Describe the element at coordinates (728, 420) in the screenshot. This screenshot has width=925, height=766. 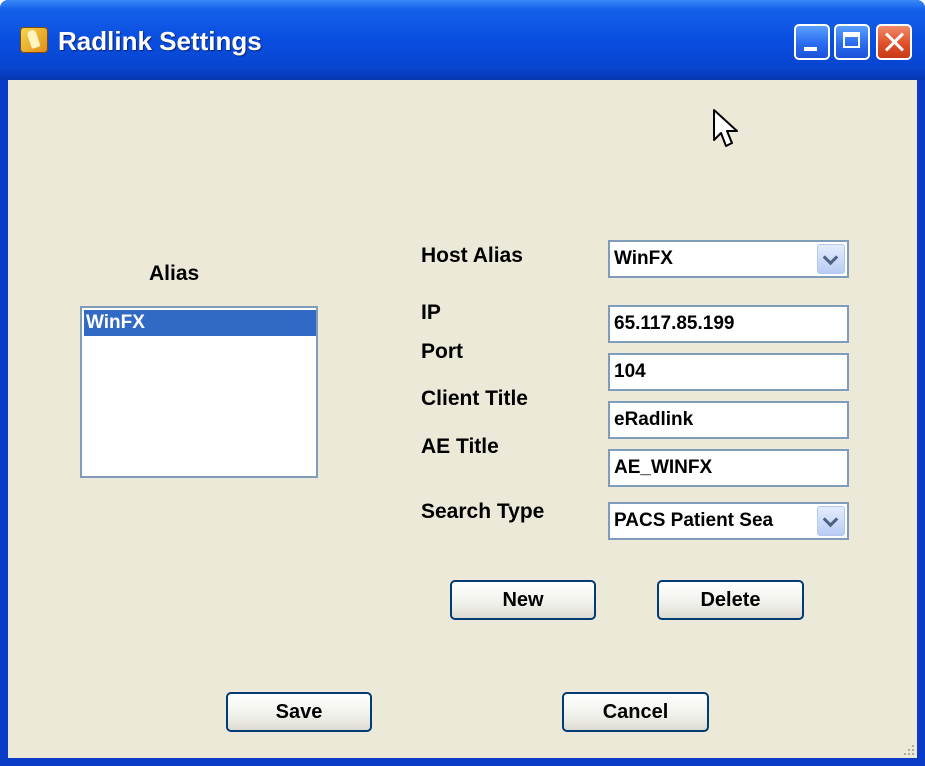
I see `client-title-field: eRadlink` at that location.